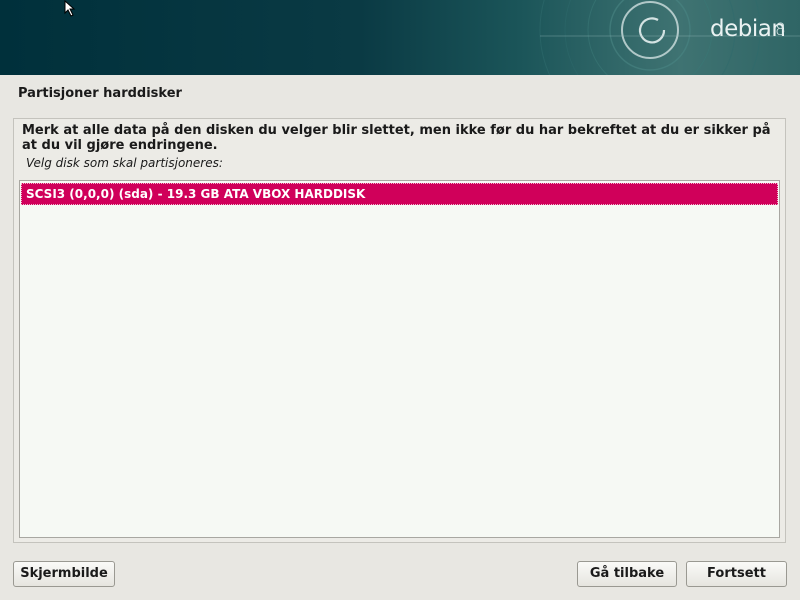 Image resolution: width=800 pixels, height=600 pixels. What do you see at coordinates (64, 574) in the screenshot?
I see `screenshot-button: Skjermbilde` at bounding box center [64, 574].